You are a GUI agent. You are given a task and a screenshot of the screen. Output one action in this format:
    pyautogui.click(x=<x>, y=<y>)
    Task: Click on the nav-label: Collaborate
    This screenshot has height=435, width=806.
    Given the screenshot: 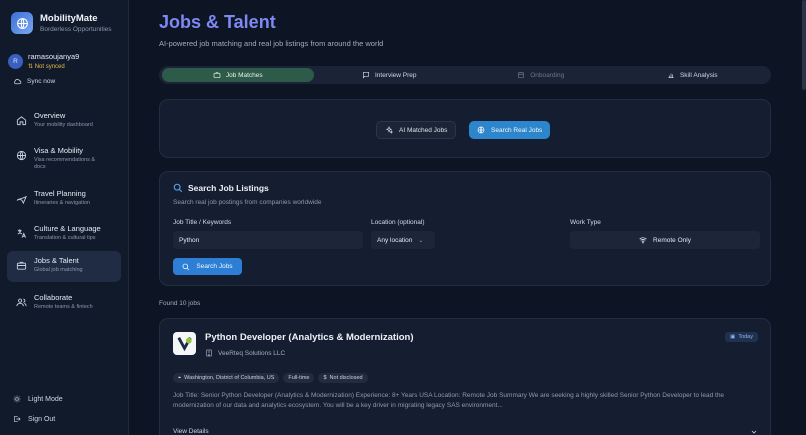 What is the action you would take?
    pyautogui.click(x=53, y=297)
    